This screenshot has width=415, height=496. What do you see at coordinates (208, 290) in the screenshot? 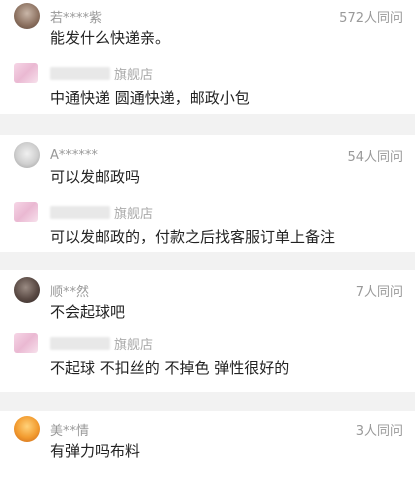
I see `question-header: 顺**然 7人同问` at bounding box center [208, 290].